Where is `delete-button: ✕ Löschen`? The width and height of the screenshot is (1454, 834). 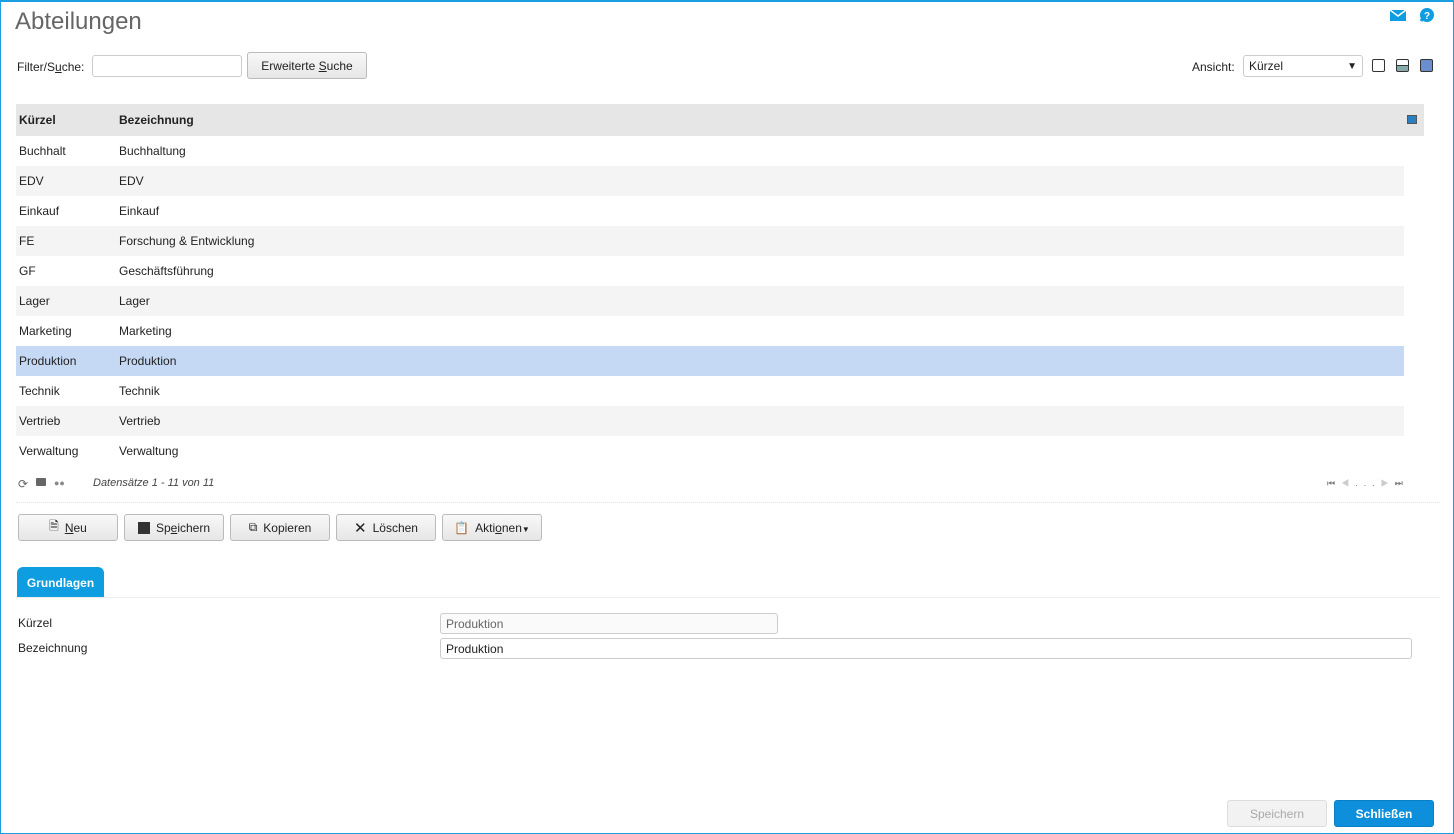 delete-button: ✕ Löschen is located at coordinates (386, 527).